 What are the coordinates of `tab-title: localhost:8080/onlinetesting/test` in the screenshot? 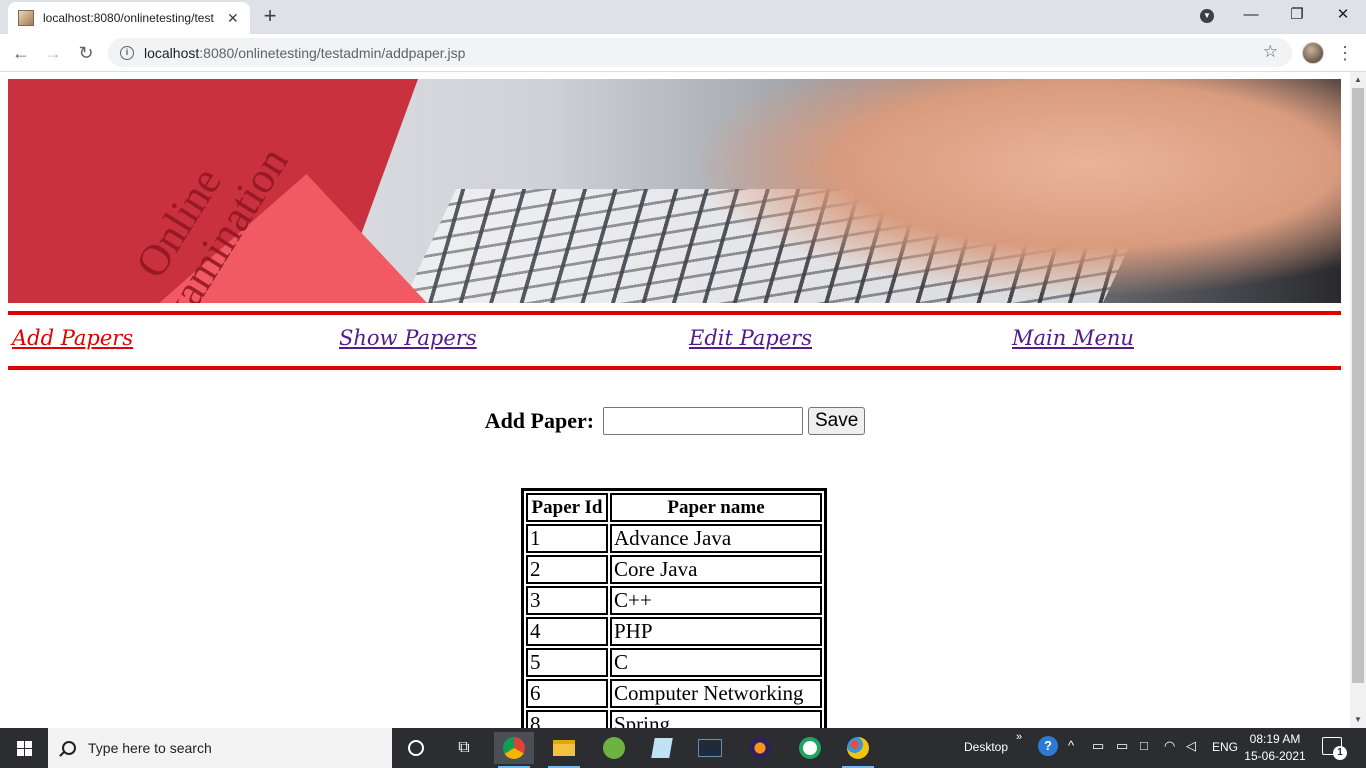 It's located at (128, 18).